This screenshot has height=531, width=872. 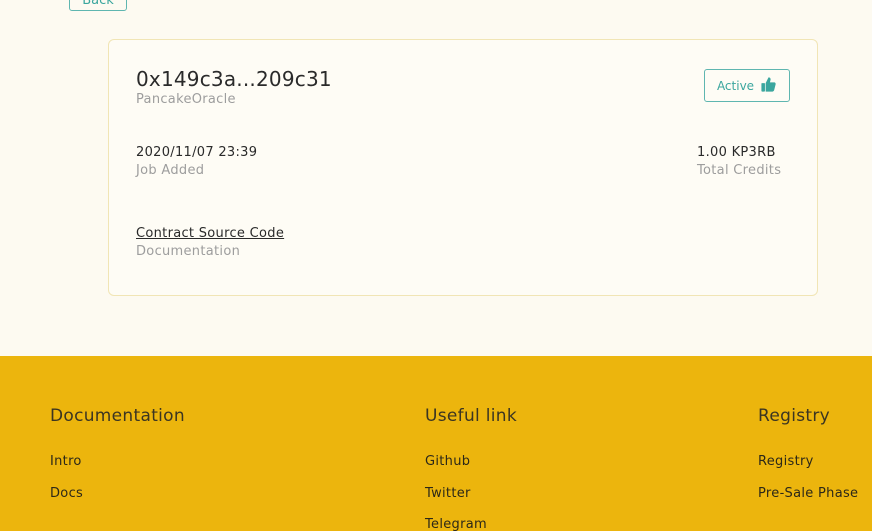 I want to click on job-added-date: 2020/11/07 23:39, so click(x=197, y=152).